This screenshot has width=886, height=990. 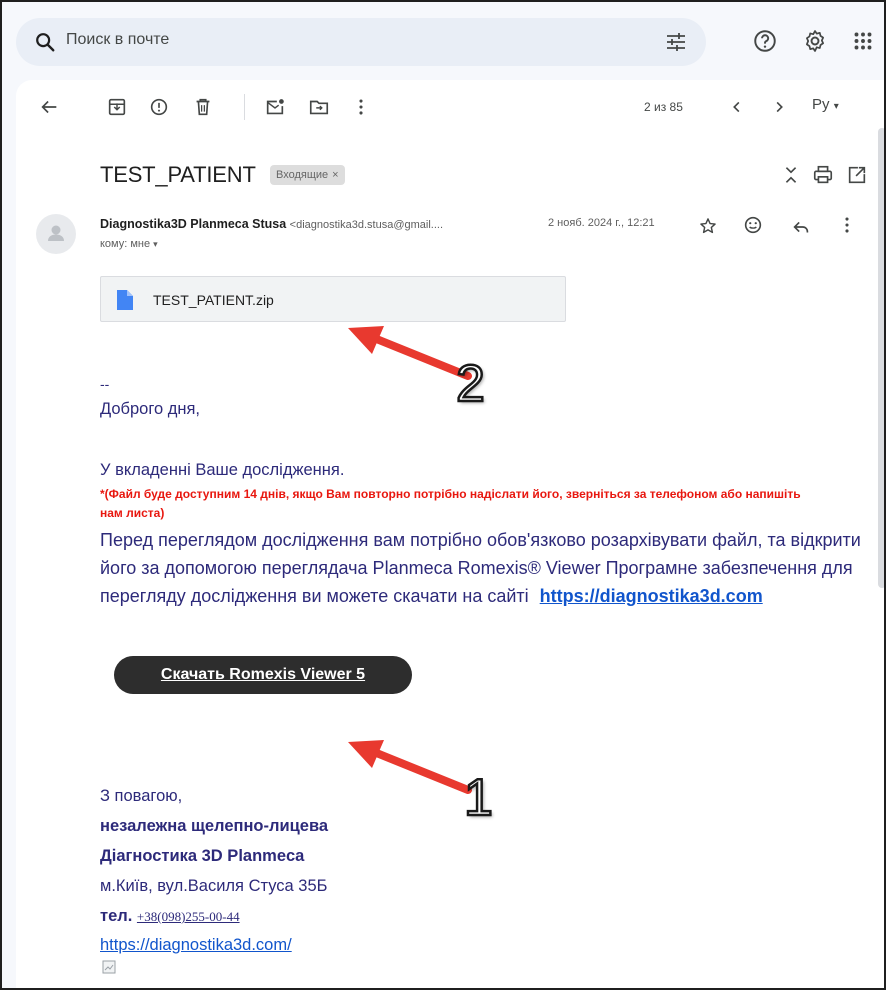 What do you see at coordinates (815, 41) in the screenshot?
I see `settings-icon` at bounding box center [815, 41].